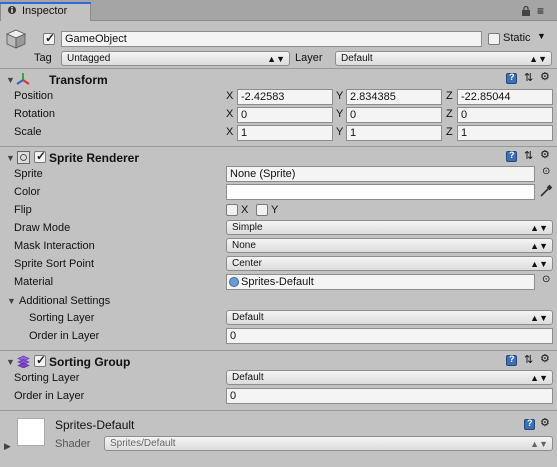 The height and width of the screenshot is (467, 557). What do you see at coordinates (339, 114) in the screenshot?
I see `rotation-y-label: Y` at bounding box center [339, 114].